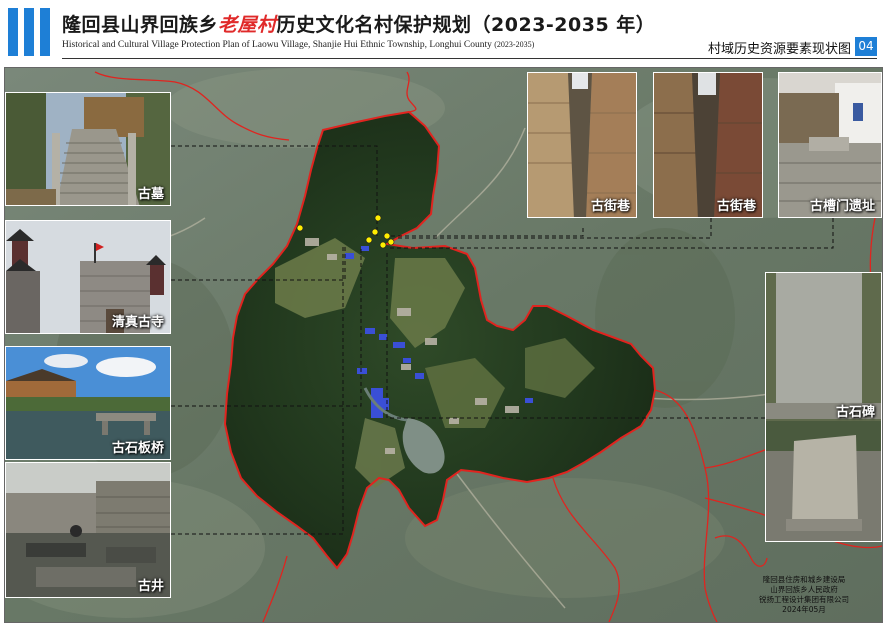  I want to click on credit-line-1: 隆回县住房和城乡建设局, so click(804, 579).